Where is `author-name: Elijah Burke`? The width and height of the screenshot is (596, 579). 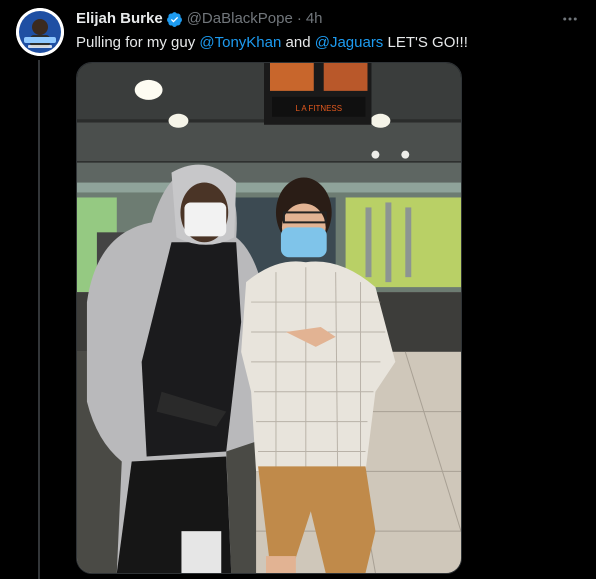
author-name: Elijah Burke is located at coordinates (119, 19).